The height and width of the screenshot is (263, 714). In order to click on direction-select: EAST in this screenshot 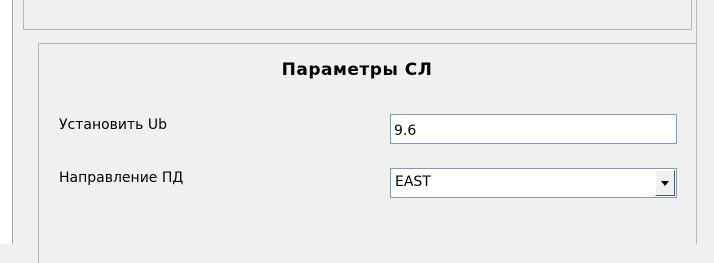, I will do `click(533, 183)`.